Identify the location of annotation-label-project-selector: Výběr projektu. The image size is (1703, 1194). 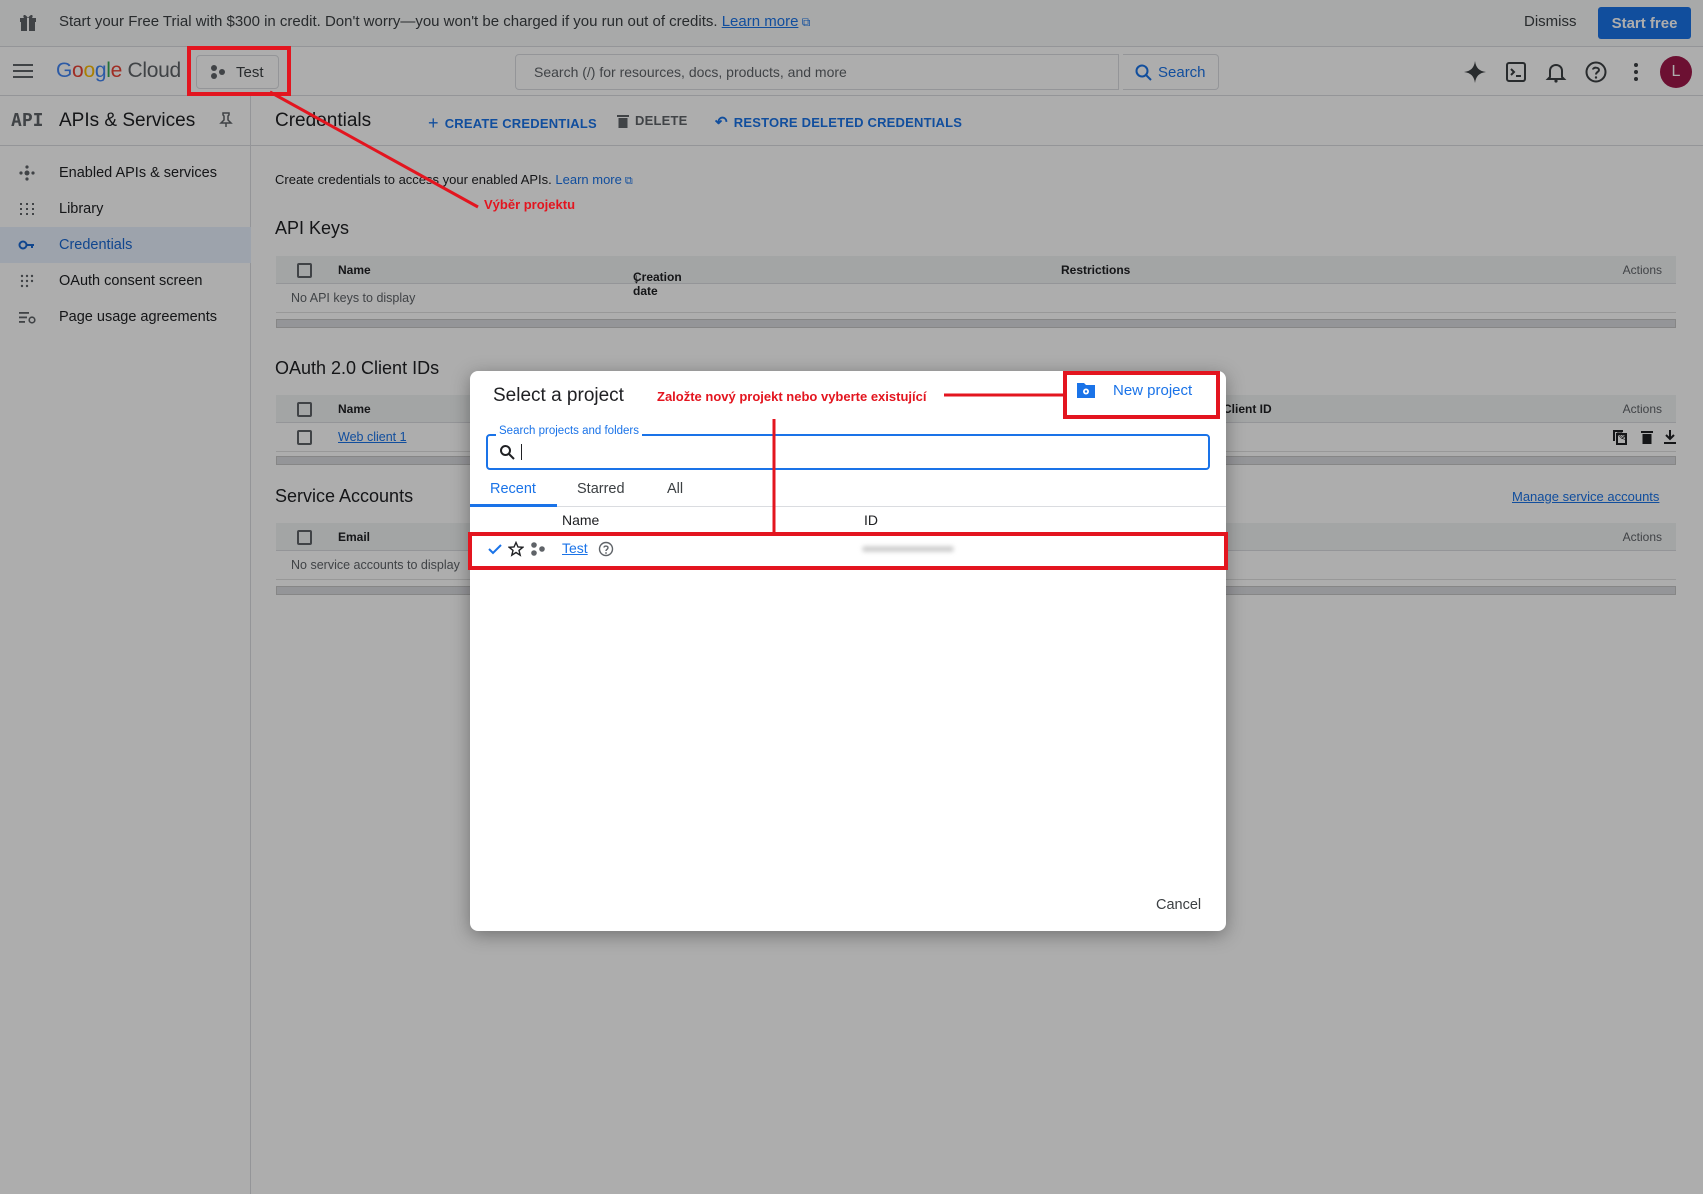
(530, 204).